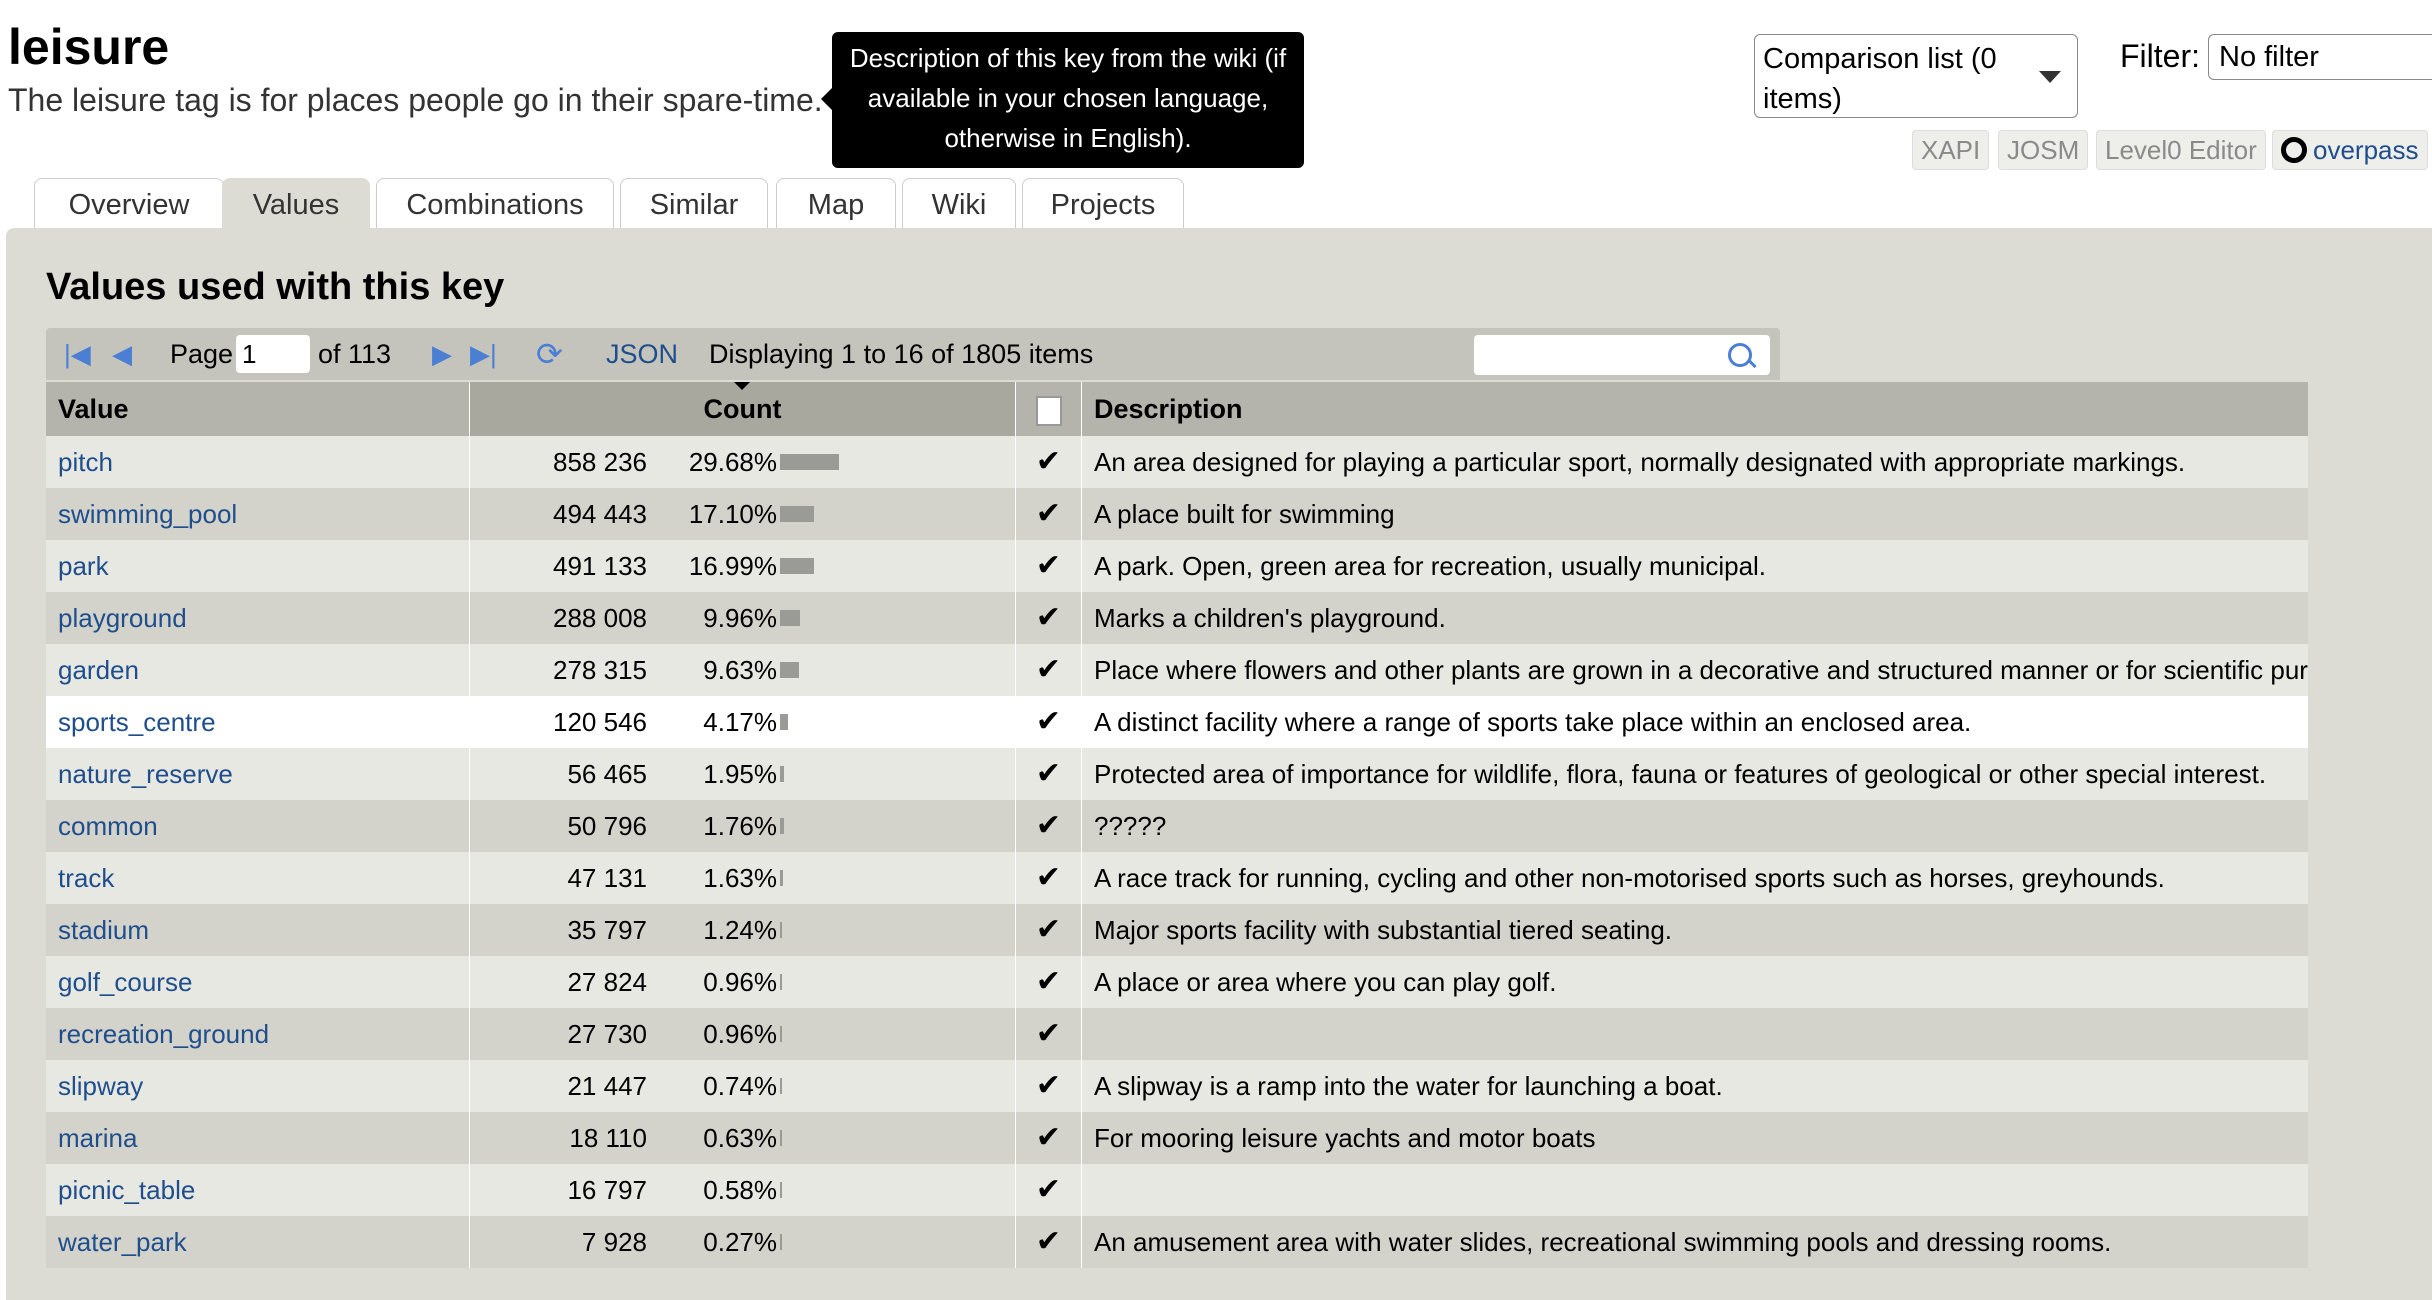  I want to click on search-icon, so click(1740, 355).